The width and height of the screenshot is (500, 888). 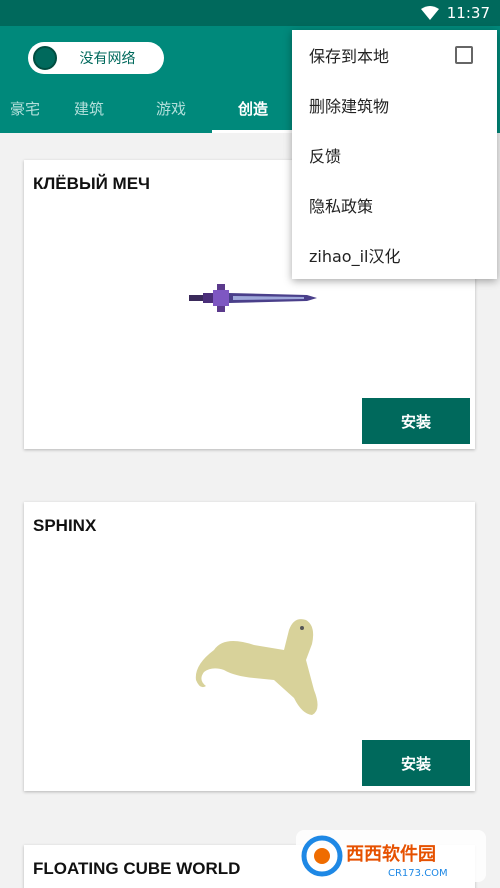 I want to click on card-title: FLOATING CUBE WORLD, so click(x=137, y=868).